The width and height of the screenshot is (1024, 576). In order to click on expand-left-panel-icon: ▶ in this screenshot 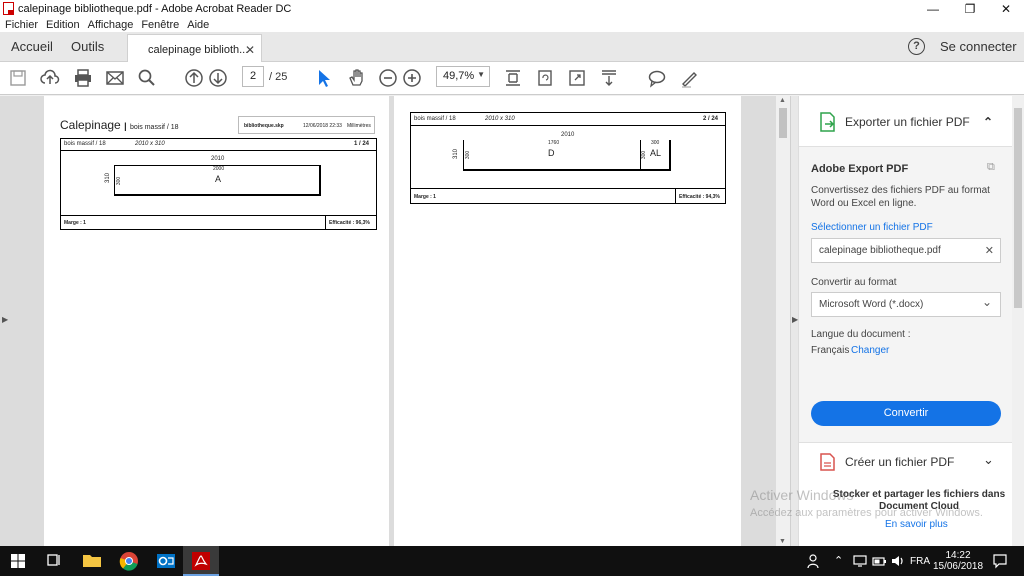, I will do `click(5, 319)`.